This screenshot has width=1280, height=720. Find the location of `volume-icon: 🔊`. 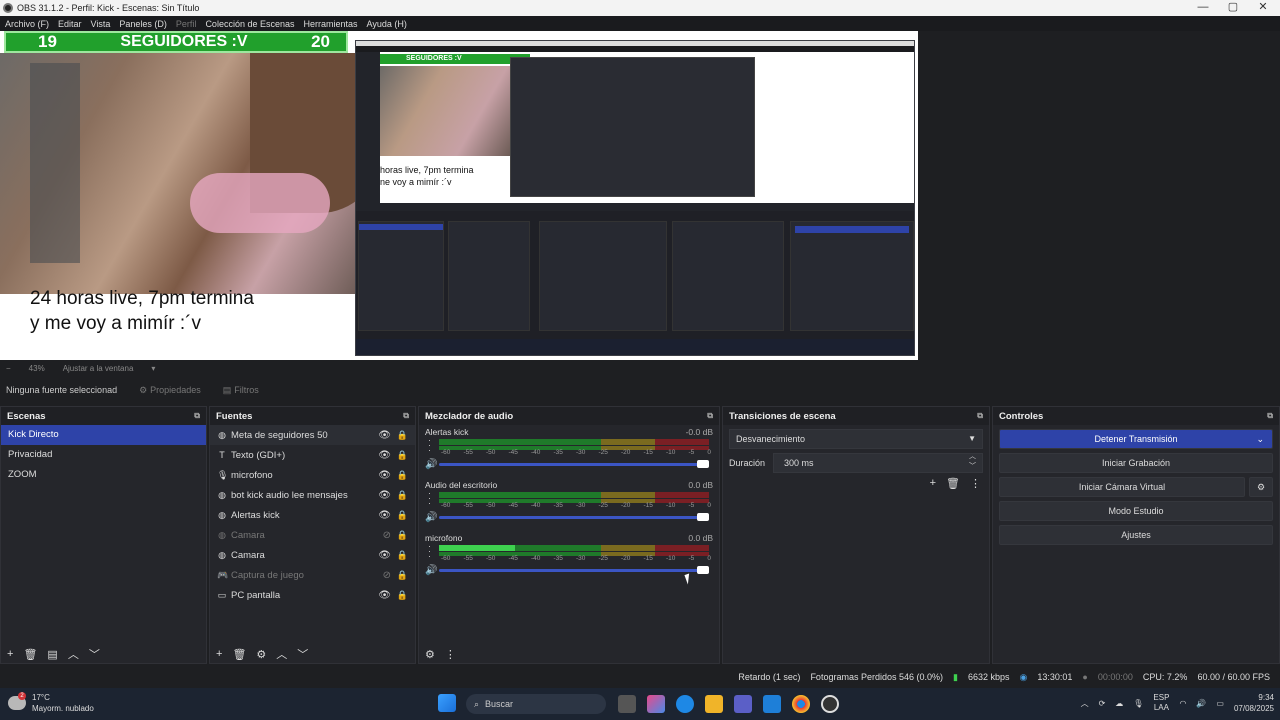

volume-icon: 🔊 is located at coordinates (1201, 703).